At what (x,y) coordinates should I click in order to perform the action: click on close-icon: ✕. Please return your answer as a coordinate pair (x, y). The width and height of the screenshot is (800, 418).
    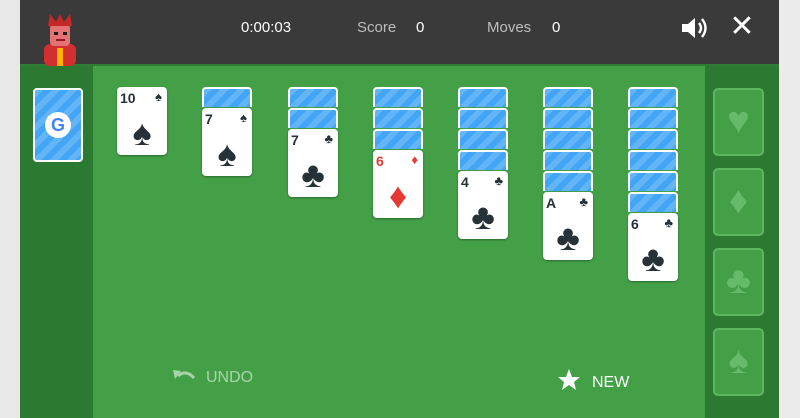
    Looking at the image, I should click on (742, 27).